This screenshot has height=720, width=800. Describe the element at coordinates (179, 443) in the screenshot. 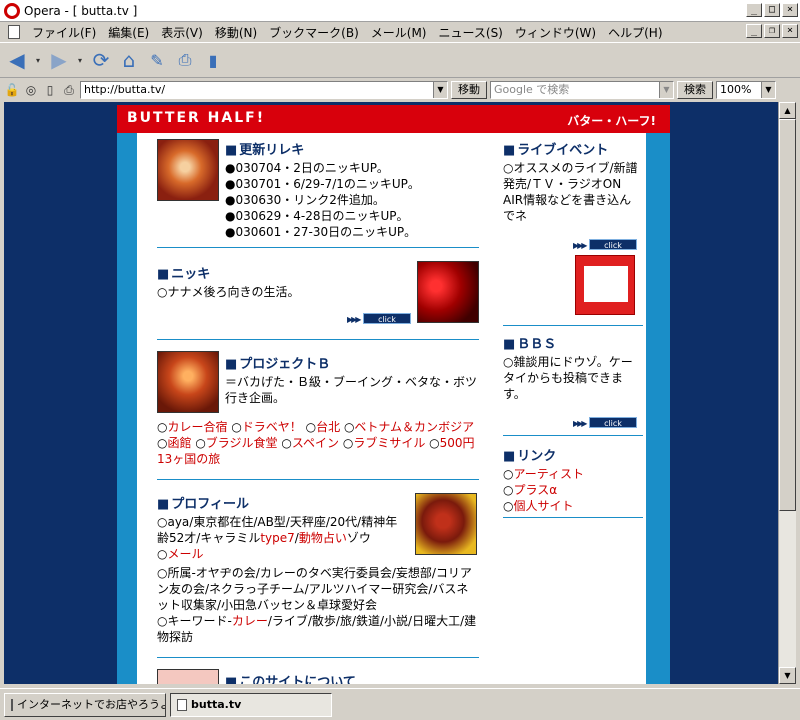

I see `link-hakodate: 函館` at that location.